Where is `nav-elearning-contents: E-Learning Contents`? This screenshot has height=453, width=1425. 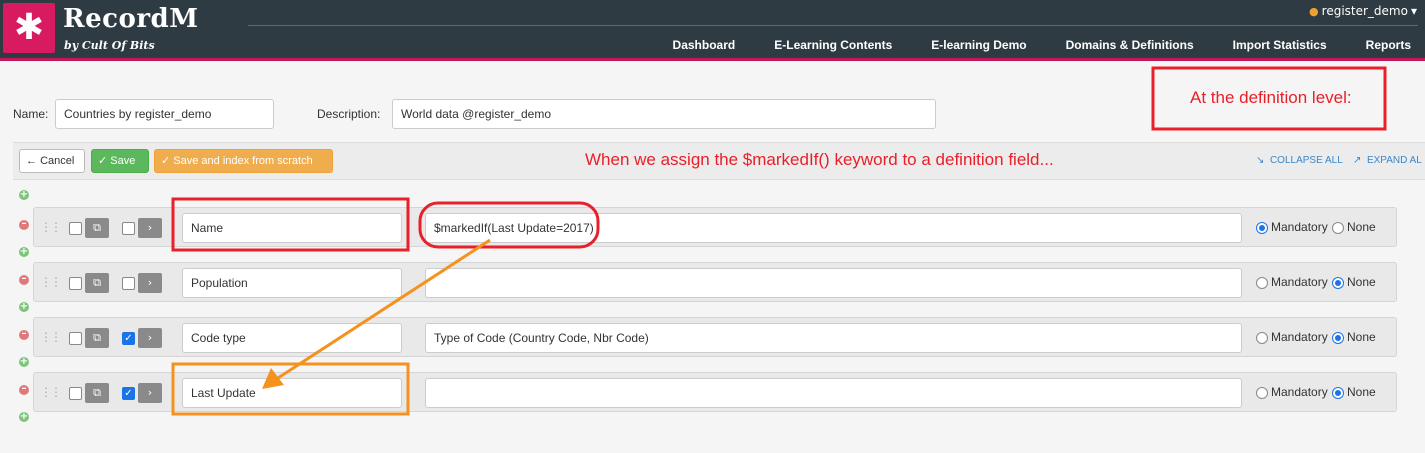 nav-elearning-contents: E-Learning Contents is located at coordinates (833, 46).